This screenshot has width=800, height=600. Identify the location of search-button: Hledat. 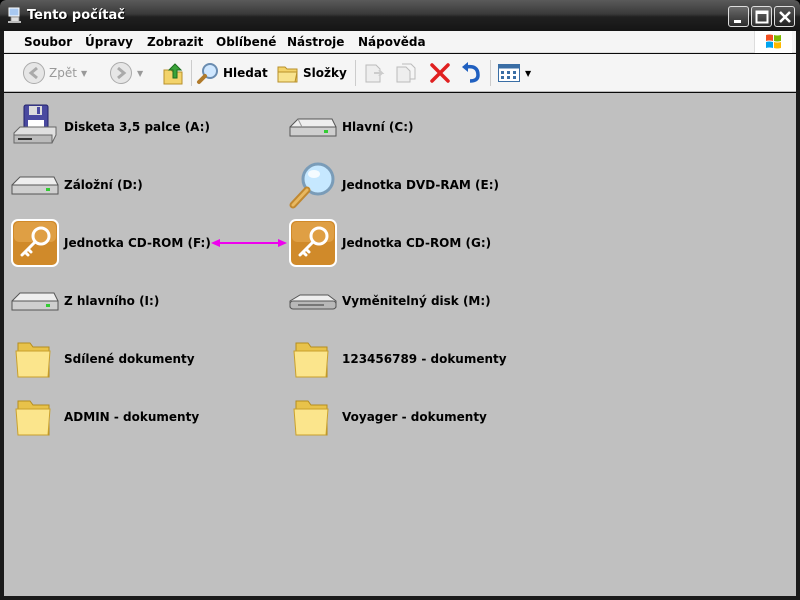
(232, 73).